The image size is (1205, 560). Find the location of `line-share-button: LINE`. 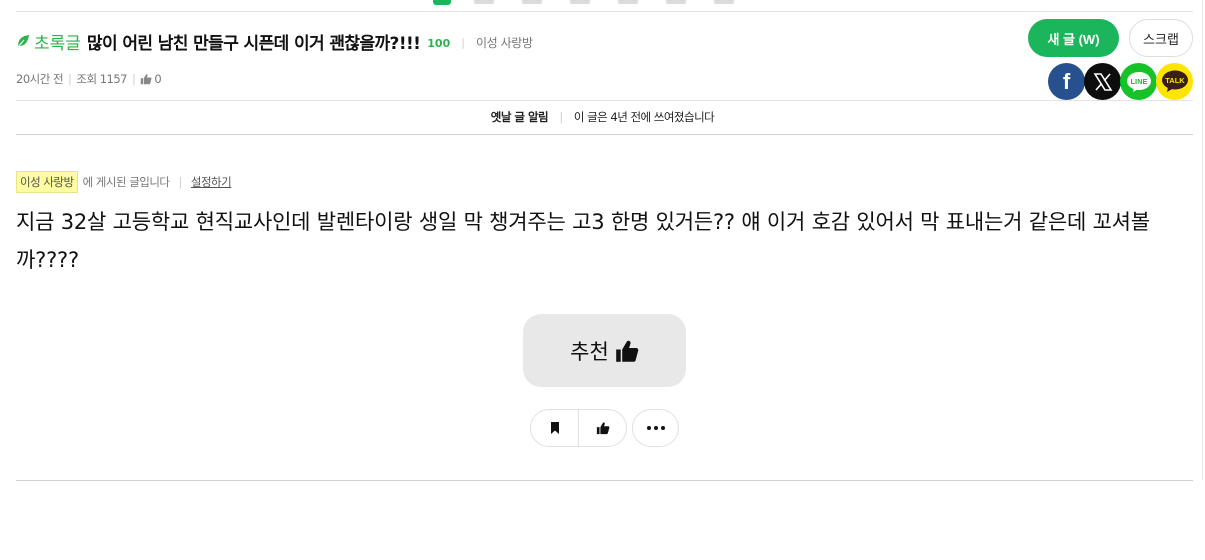

line-share-button: LINE is located at coordinates (1138, 81).